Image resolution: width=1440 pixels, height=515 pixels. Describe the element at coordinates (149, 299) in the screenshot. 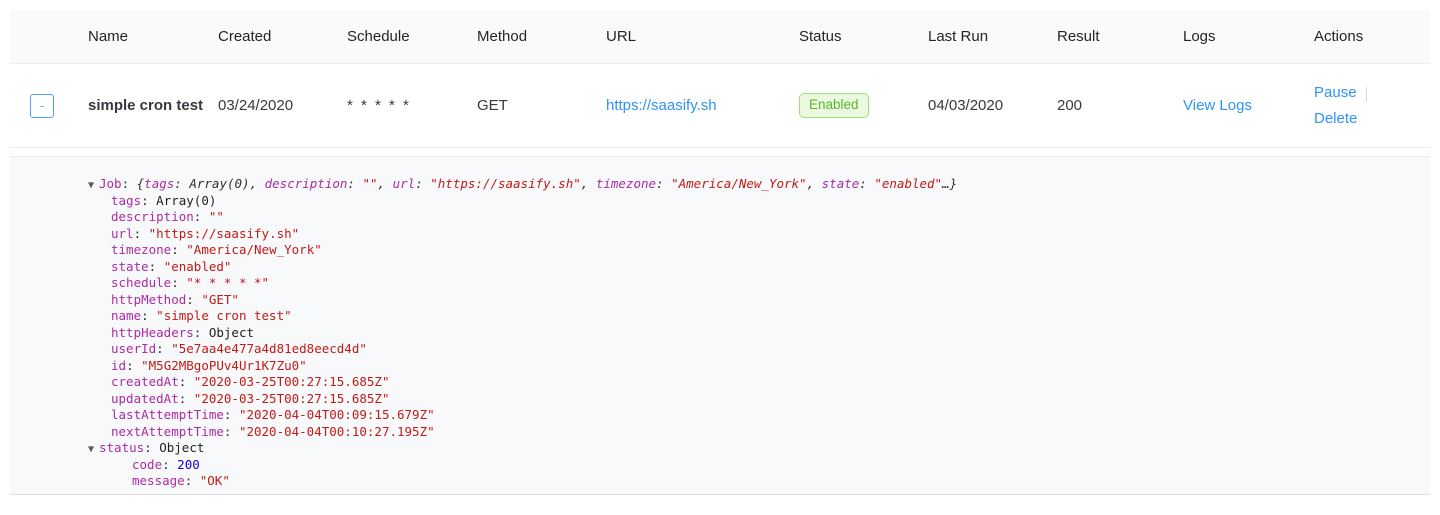

I see `json-key: httpMethod` at that location.